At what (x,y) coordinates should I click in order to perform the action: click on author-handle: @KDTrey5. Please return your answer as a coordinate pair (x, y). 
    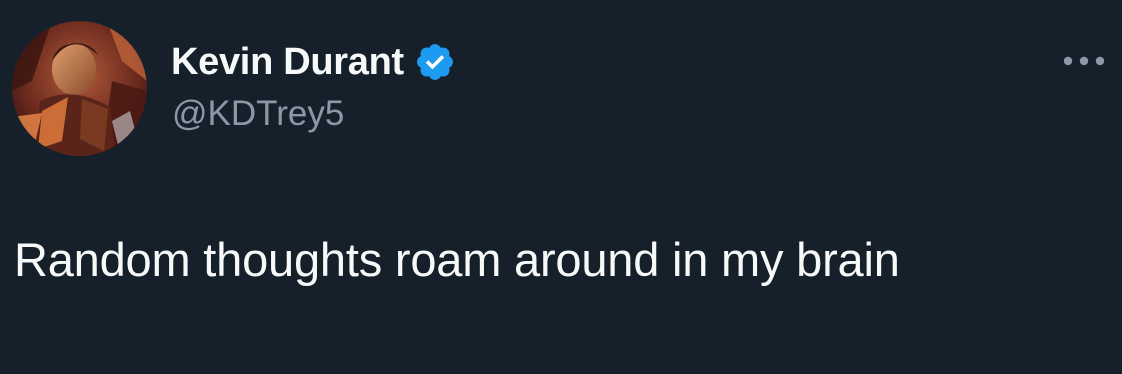
    Looking at the image, I should click on (258, 114).